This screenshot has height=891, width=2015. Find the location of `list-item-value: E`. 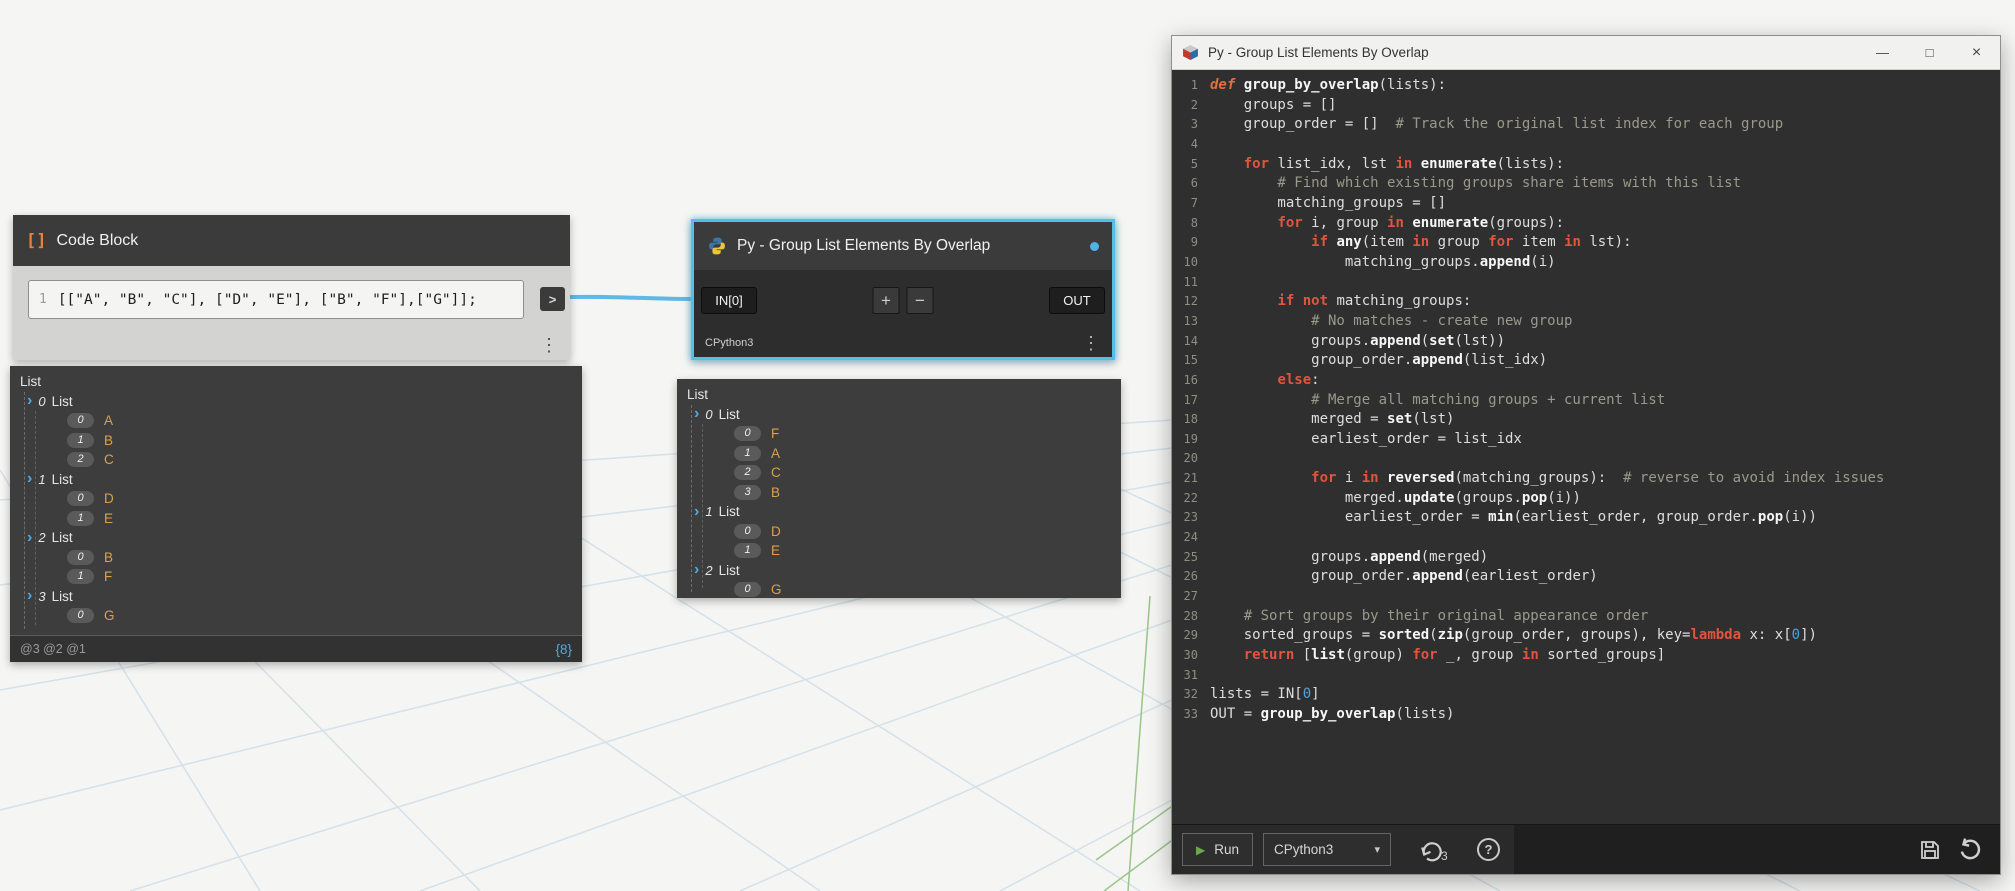

list-item-value: E is located at coordinates (776, 551).